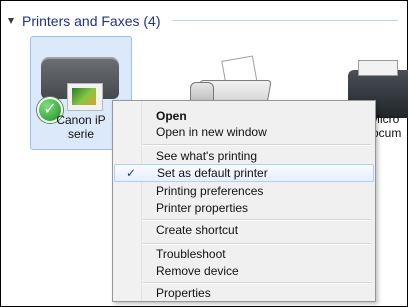 This screenshot has width=408, height=307. I want to click on collapse-triangle-icon, so click(11, 21).